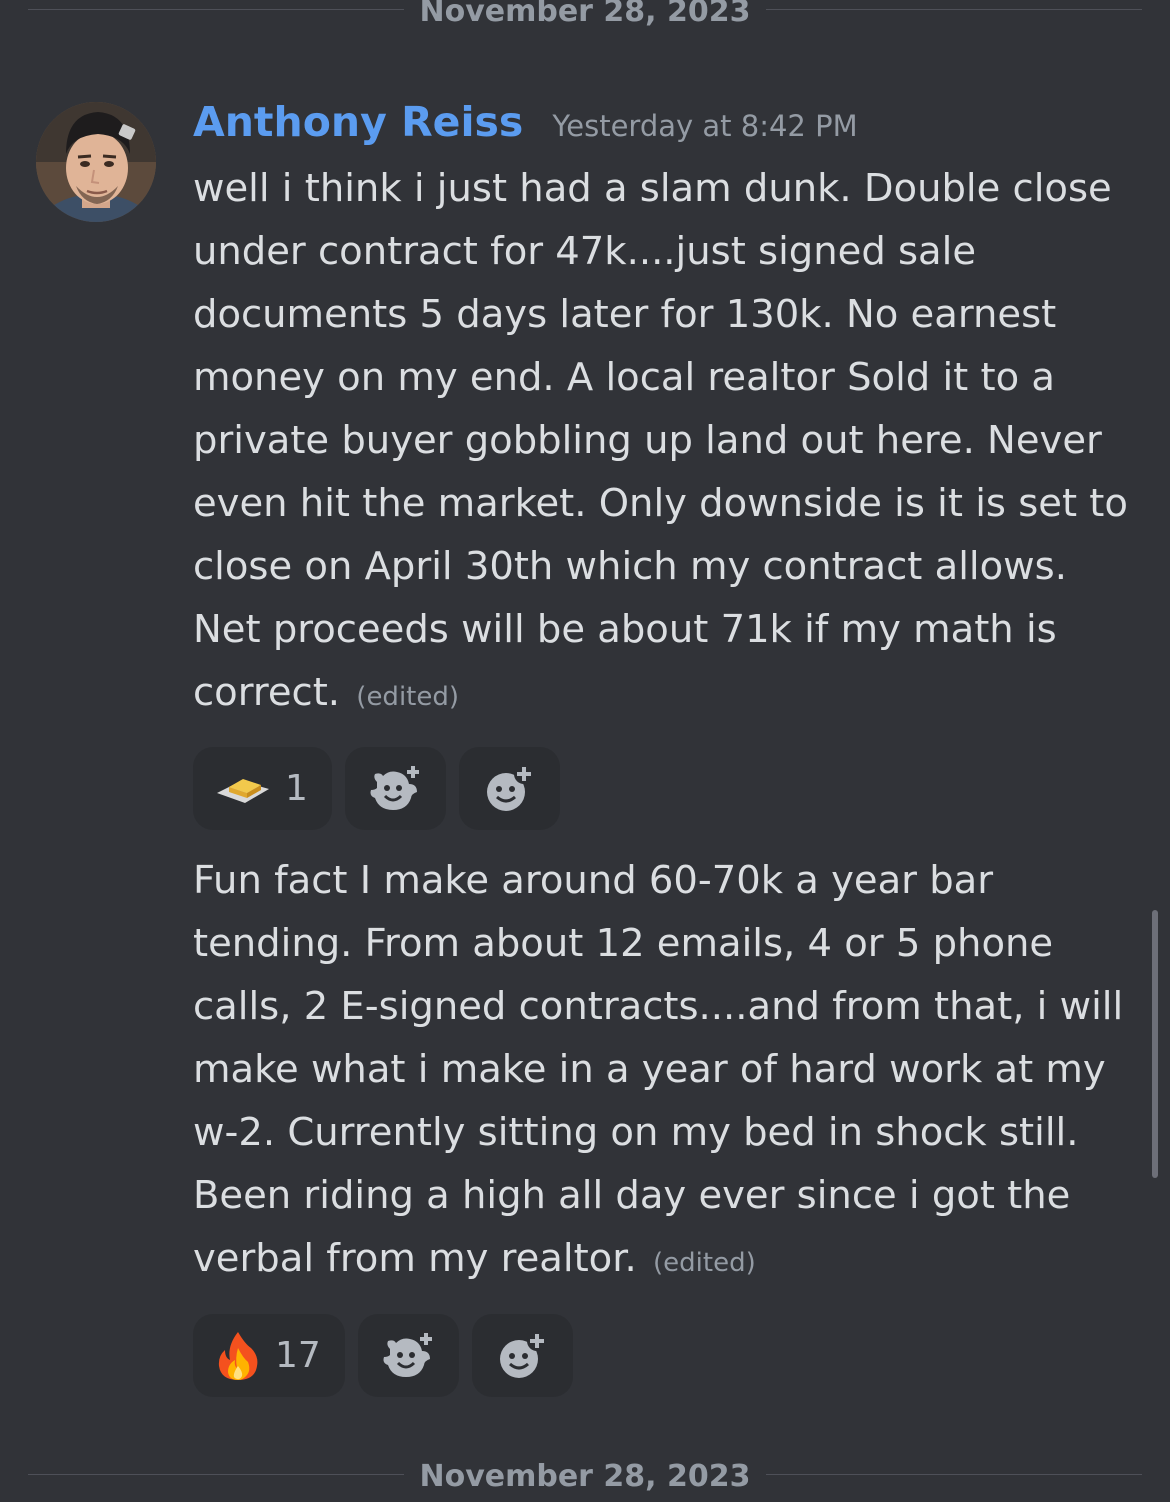  Describe the element at coordinates (705, 126) in the screenshot. I see `message-timestamp: Yesterday at 8:42 PM` at that location.